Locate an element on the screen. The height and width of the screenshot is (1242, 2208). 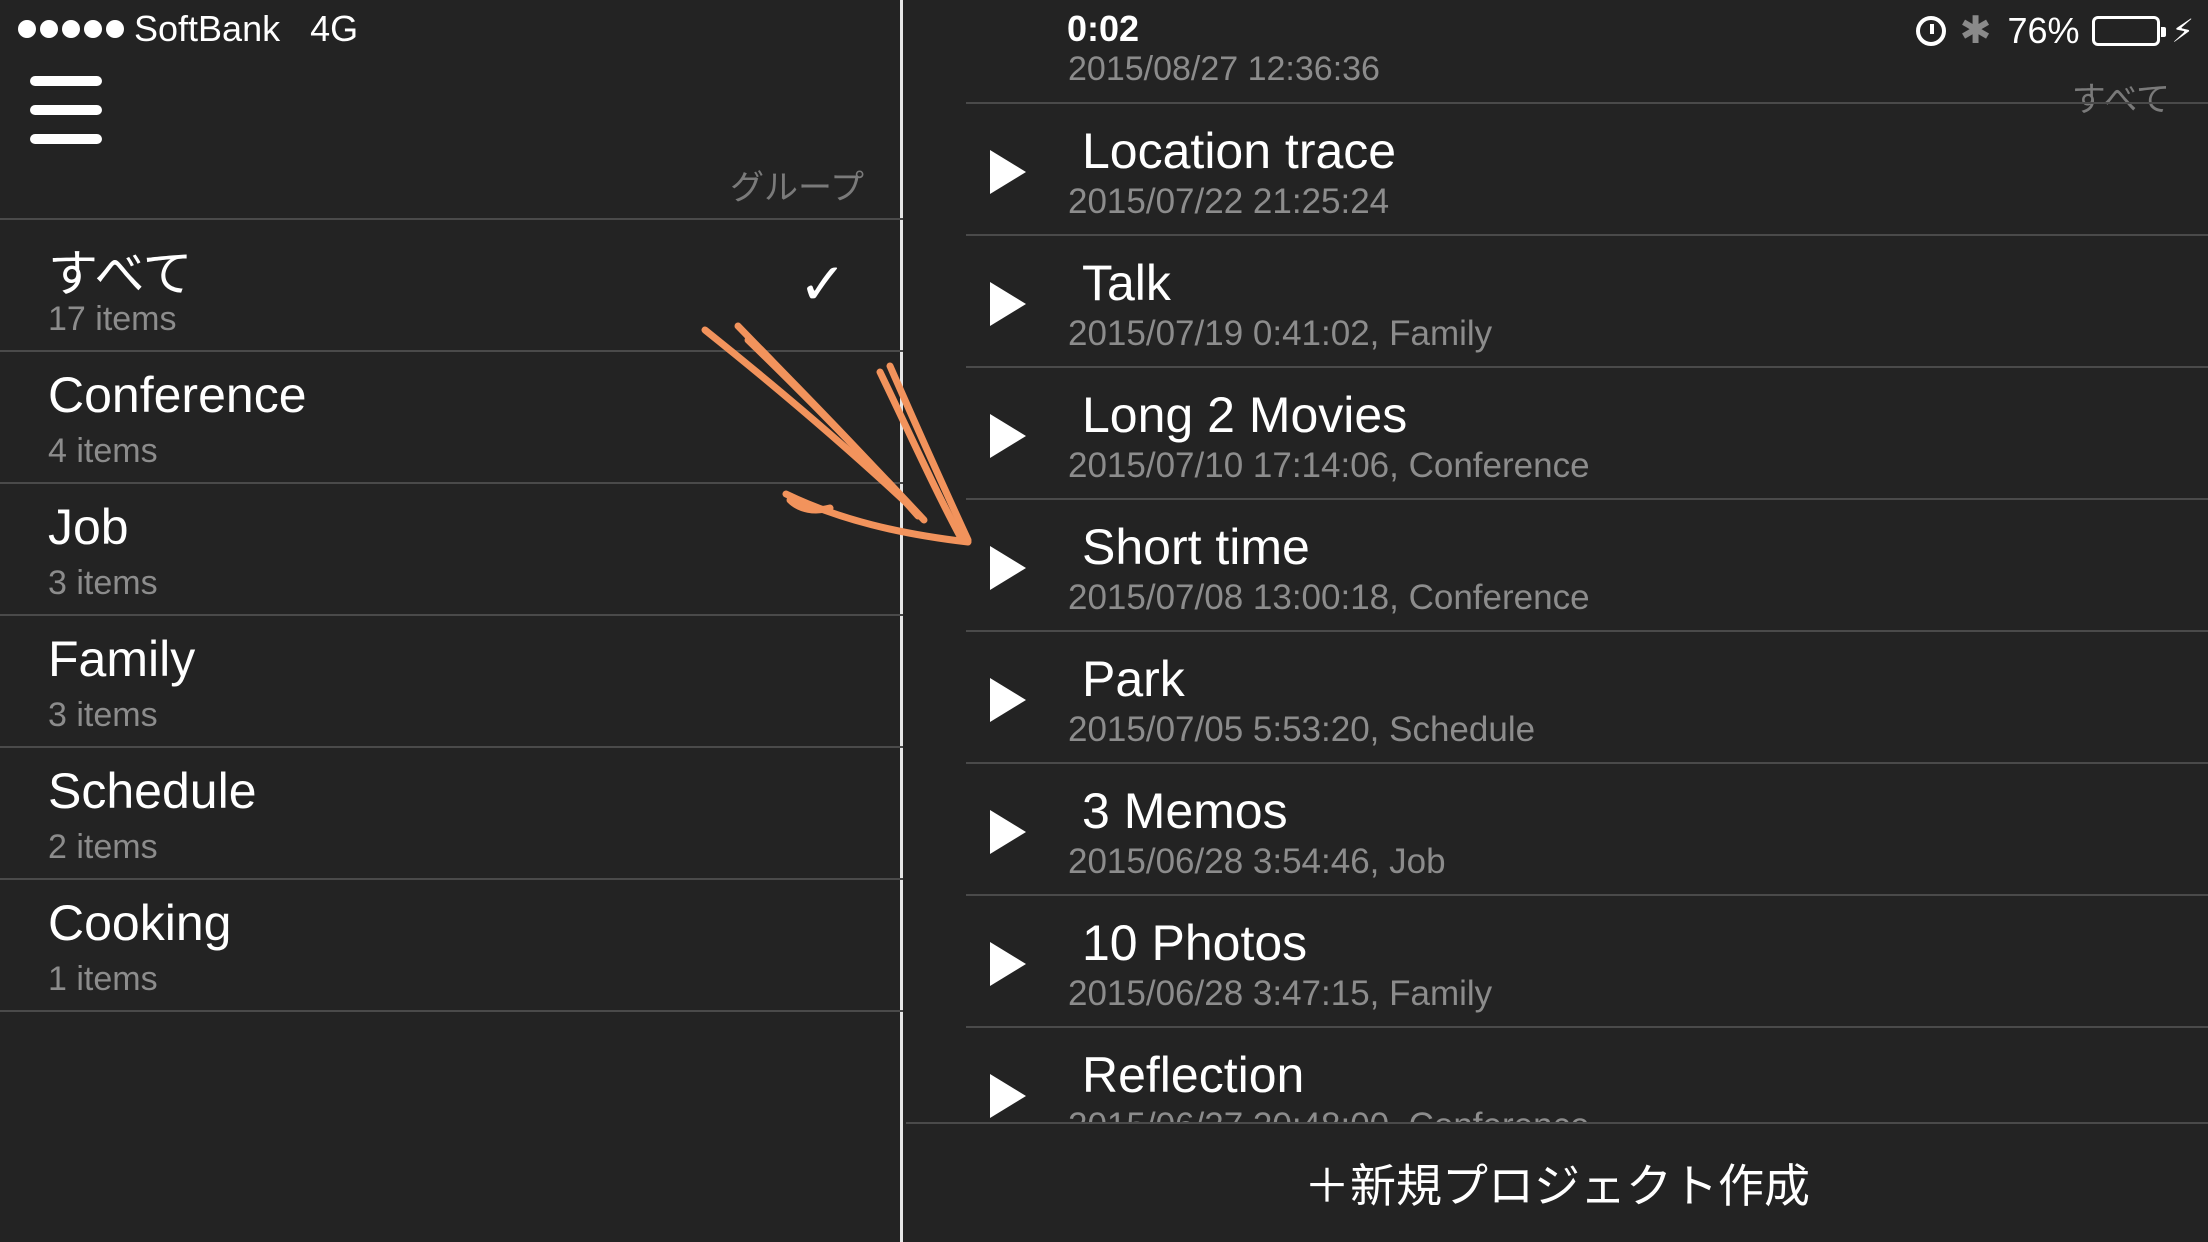
project-row: 3 Memos 2015/06/28 3:54:46, Job is located at coordinates (1587, 830).